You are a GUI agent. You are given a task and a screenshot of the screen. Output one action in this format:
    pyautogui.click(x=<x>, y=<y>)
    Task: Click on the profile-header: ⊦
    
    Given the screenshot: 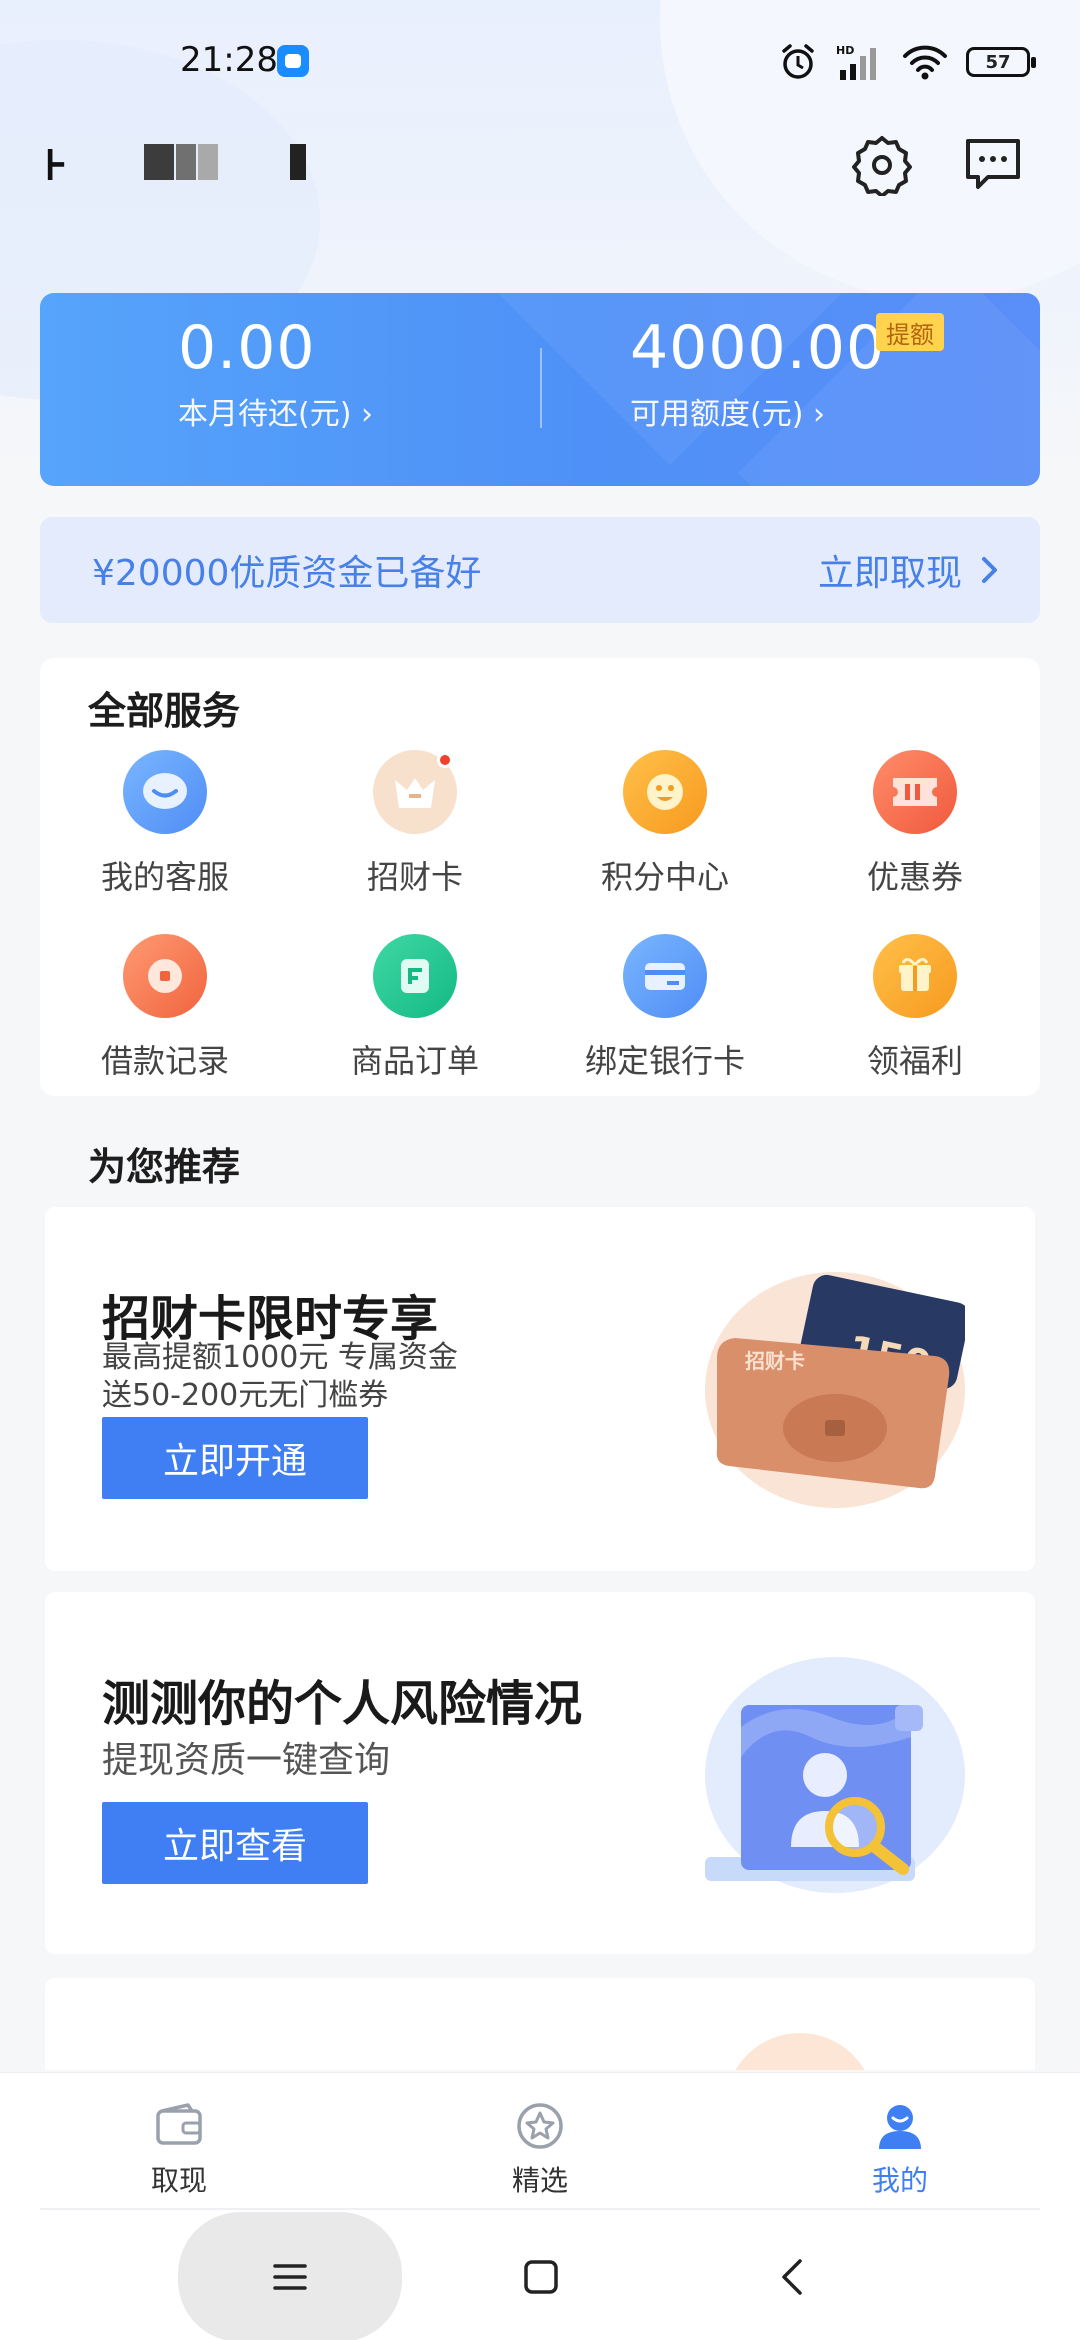 What is the action you would take?
    pyautogui.click(x=540, y=200)
    